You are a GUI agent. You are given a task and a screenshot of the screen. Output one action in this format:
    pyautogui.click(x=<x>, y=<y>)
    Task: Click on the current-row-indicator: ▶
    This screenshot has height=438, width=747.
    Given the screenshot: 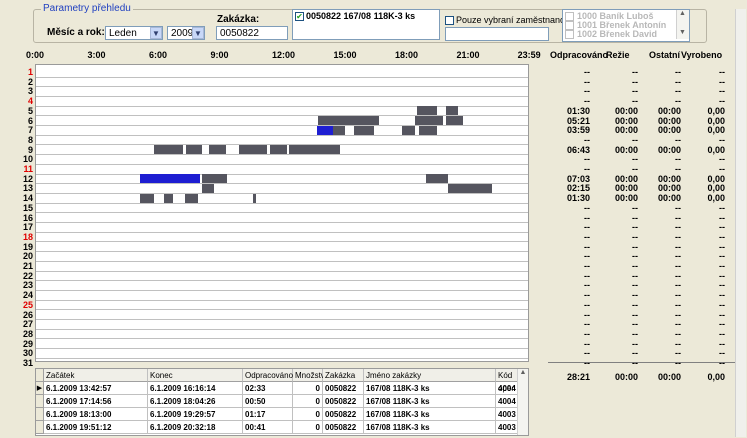 What is the action you would take?
    pyautogui.click(x=40, y=388)
    